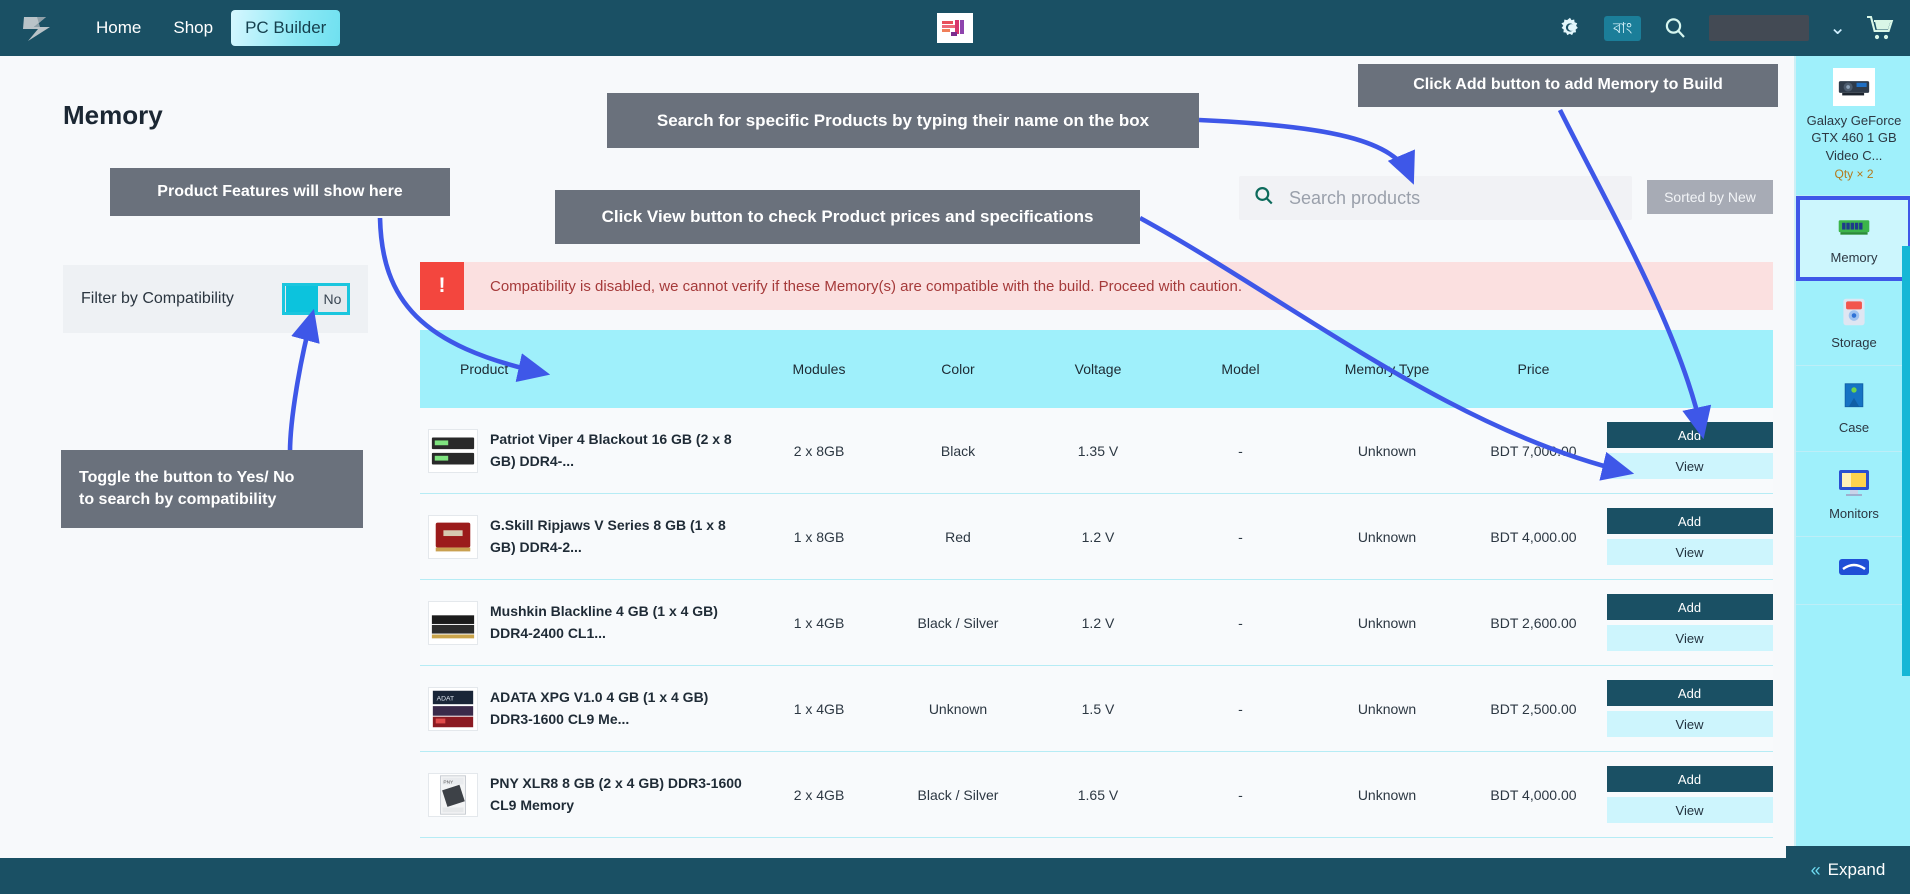 The height and width of the screenshot is (894, 1910). What do you see at coordinates (1710, 197) in the screenshot?
I see `sort-dropdown-button: Sorted by New` at bounding box center [1710, 197].